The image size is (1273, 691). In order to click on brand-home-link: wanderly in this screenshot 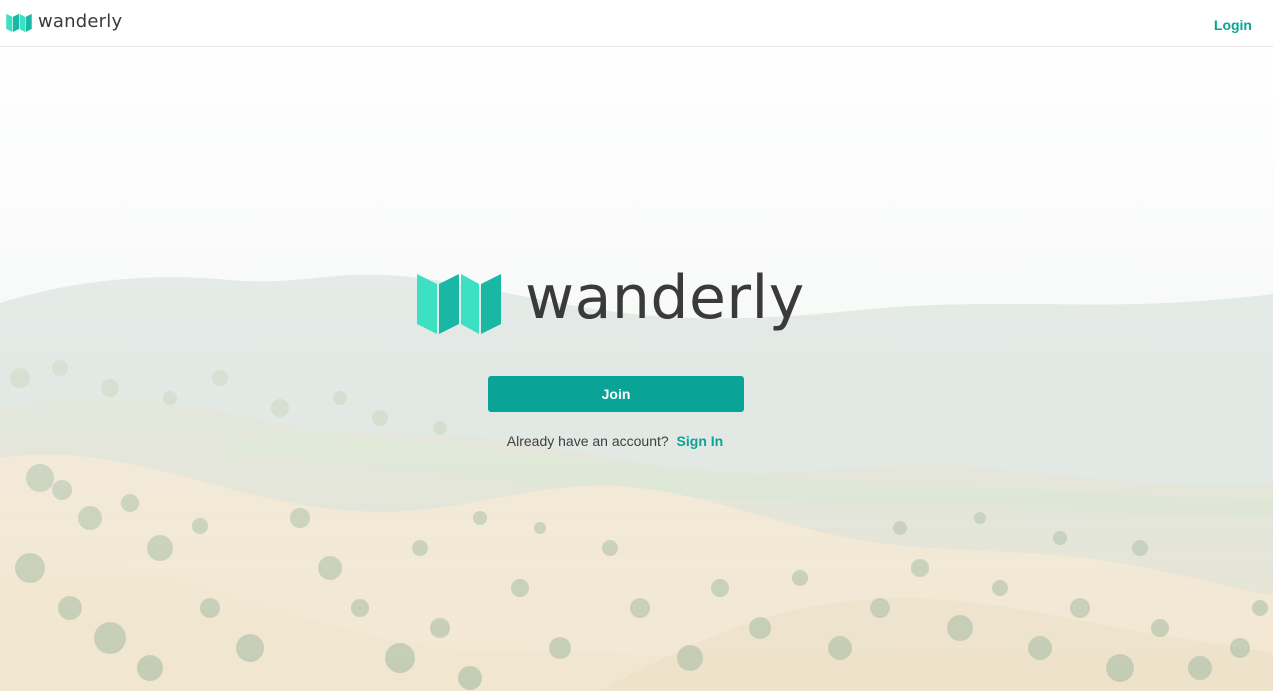, I will do `click(64, 22)`.